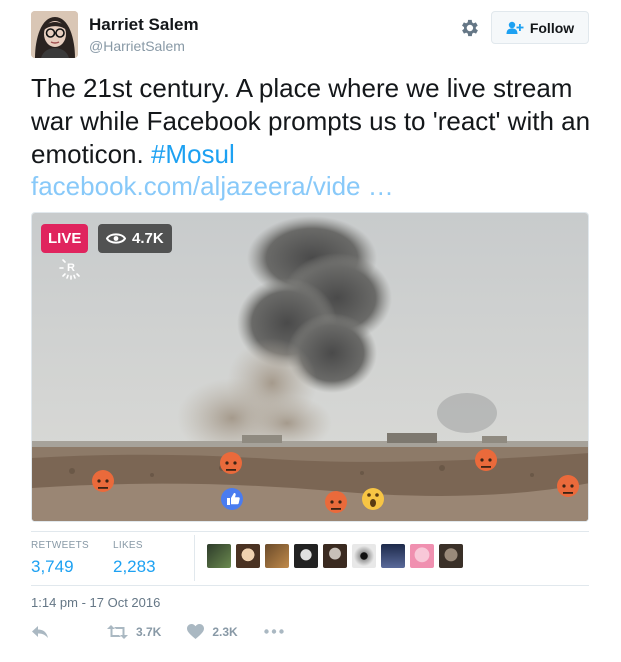 The height and width of the screenshot is (662, 621). I want to click on add-user-icon, so click(515, 27).